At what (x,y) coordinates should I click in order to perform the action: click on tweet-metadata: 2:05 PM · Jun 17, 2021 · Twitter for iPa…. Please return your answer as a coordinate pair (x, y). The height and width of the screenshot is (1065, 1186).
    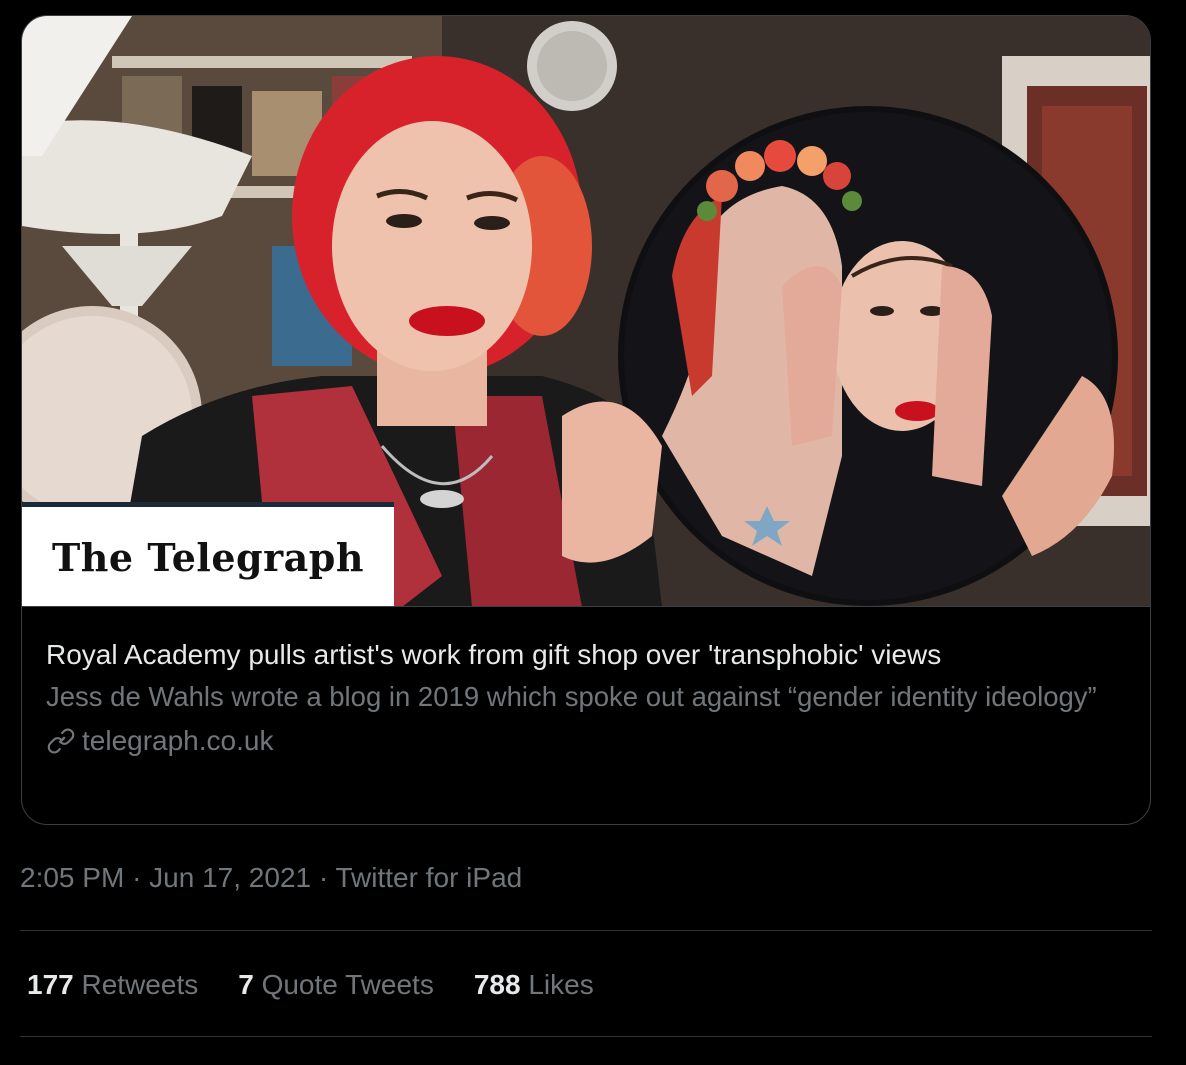
    Looking at the image, I should click on (271, 878).